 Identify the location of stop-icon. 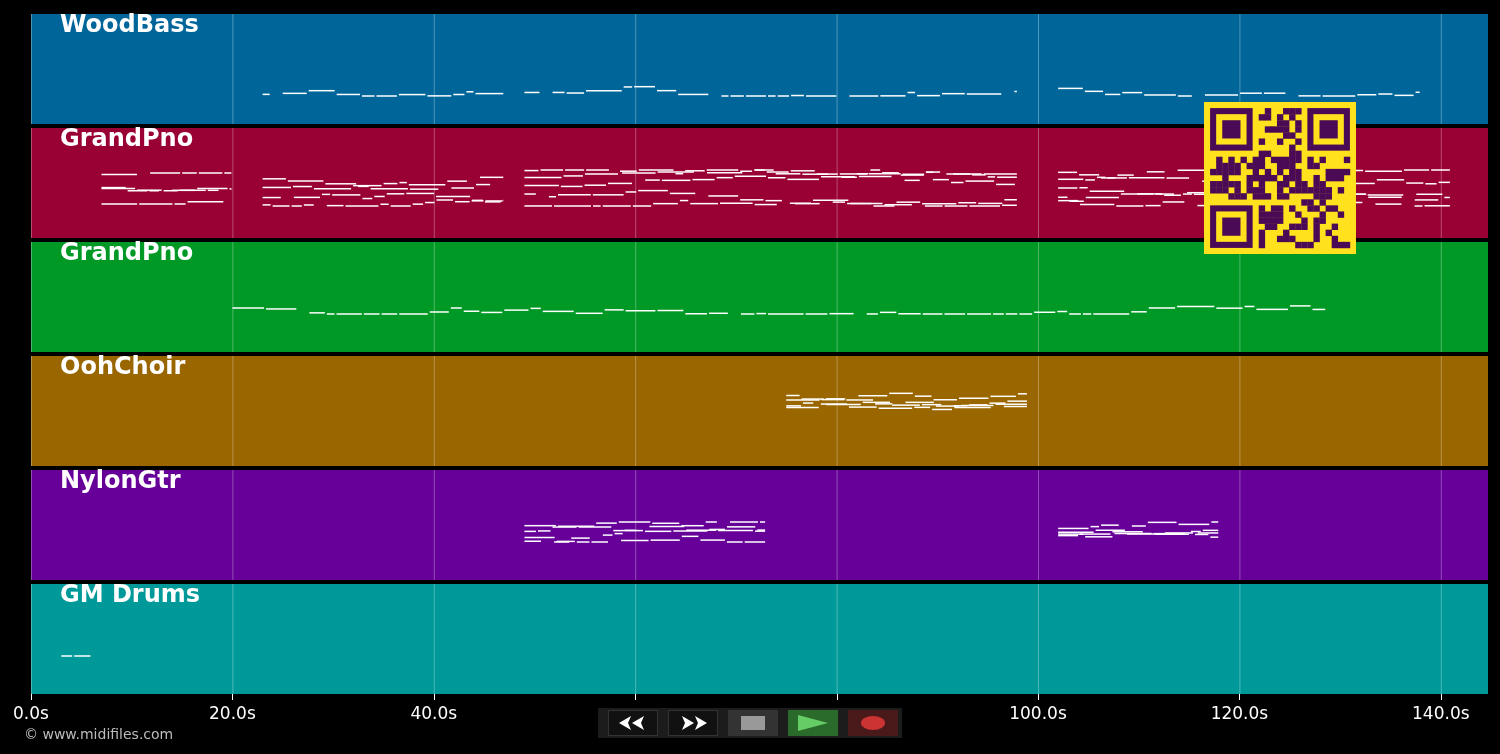
(753, 723).